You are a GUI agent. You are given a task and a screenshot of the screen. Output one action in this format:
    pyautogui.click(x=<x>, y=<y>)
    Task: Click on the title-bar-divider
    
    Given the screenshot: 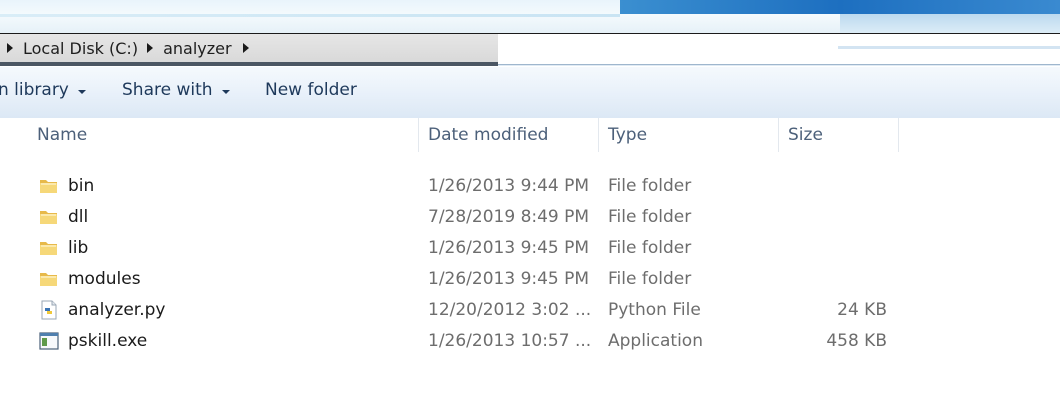 What is the action you would take?
    pyautogui.click(x=310, y=15)
    